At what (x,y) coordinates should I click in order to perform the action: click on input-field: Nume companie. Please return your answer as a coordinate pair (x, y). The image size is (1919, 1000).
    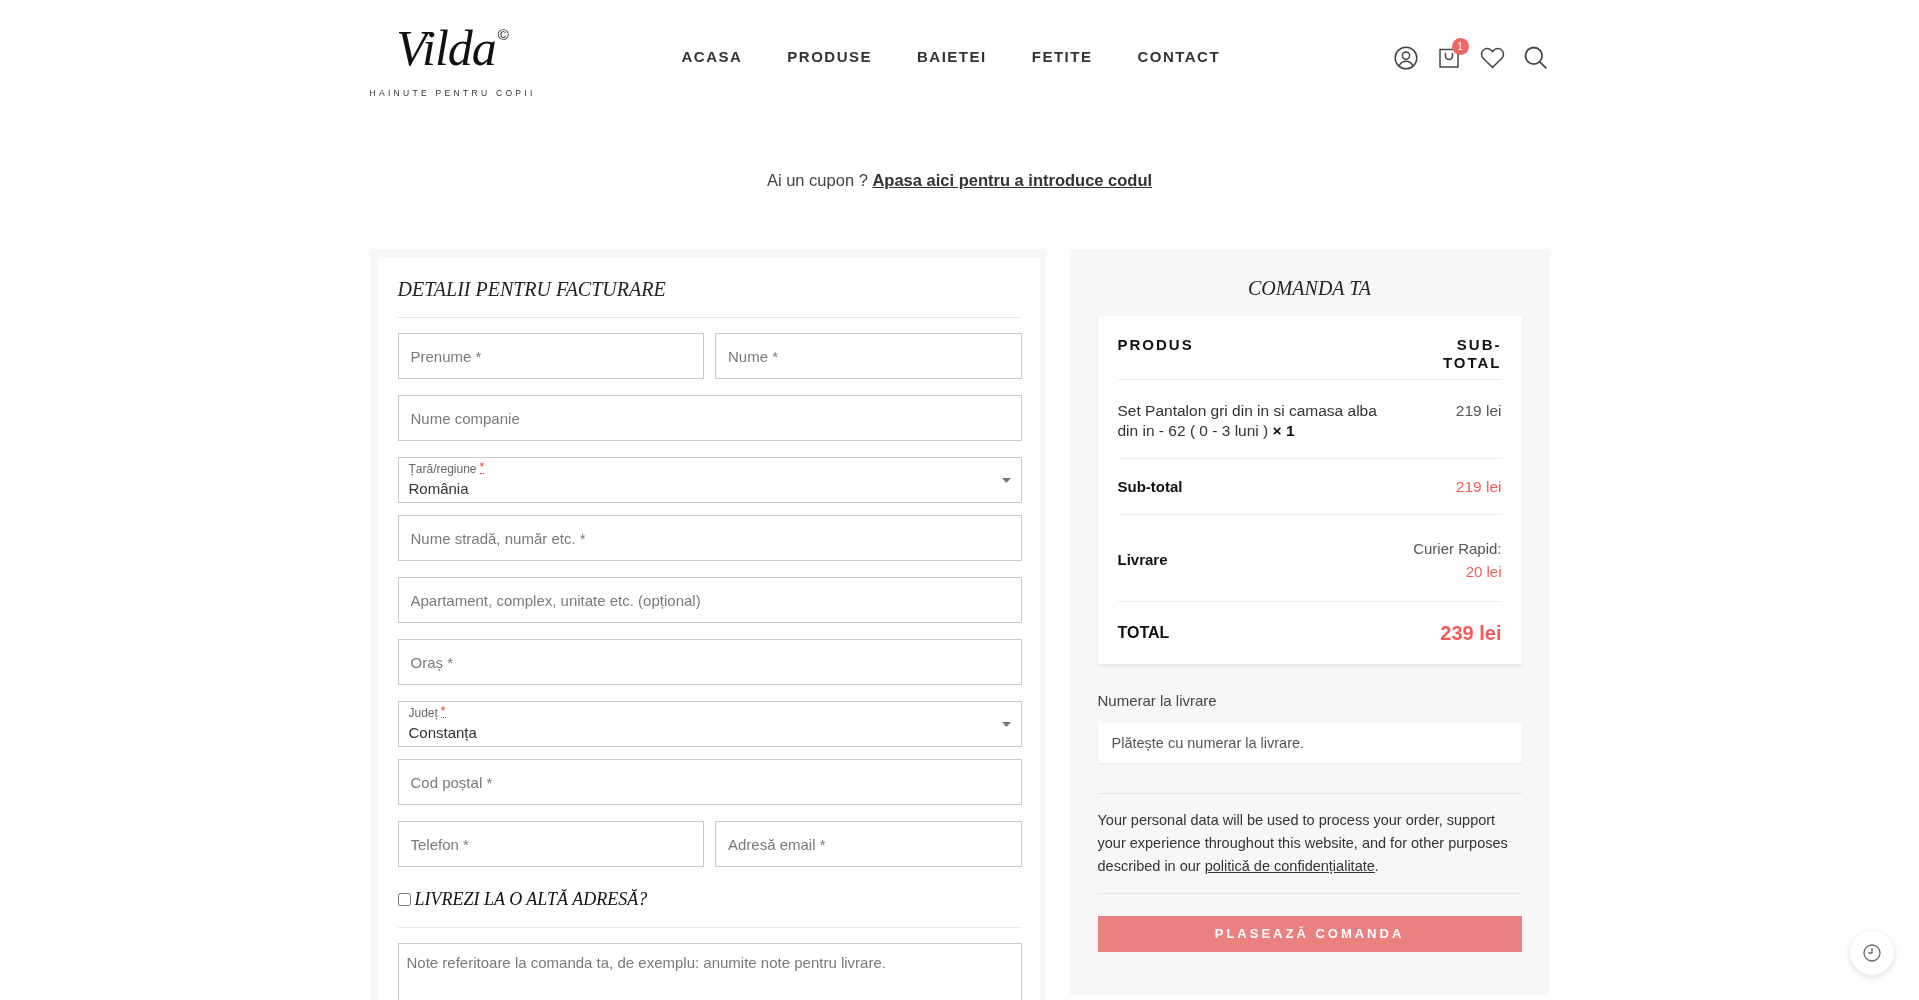
    Looking at the image, I should click on (709, 418).